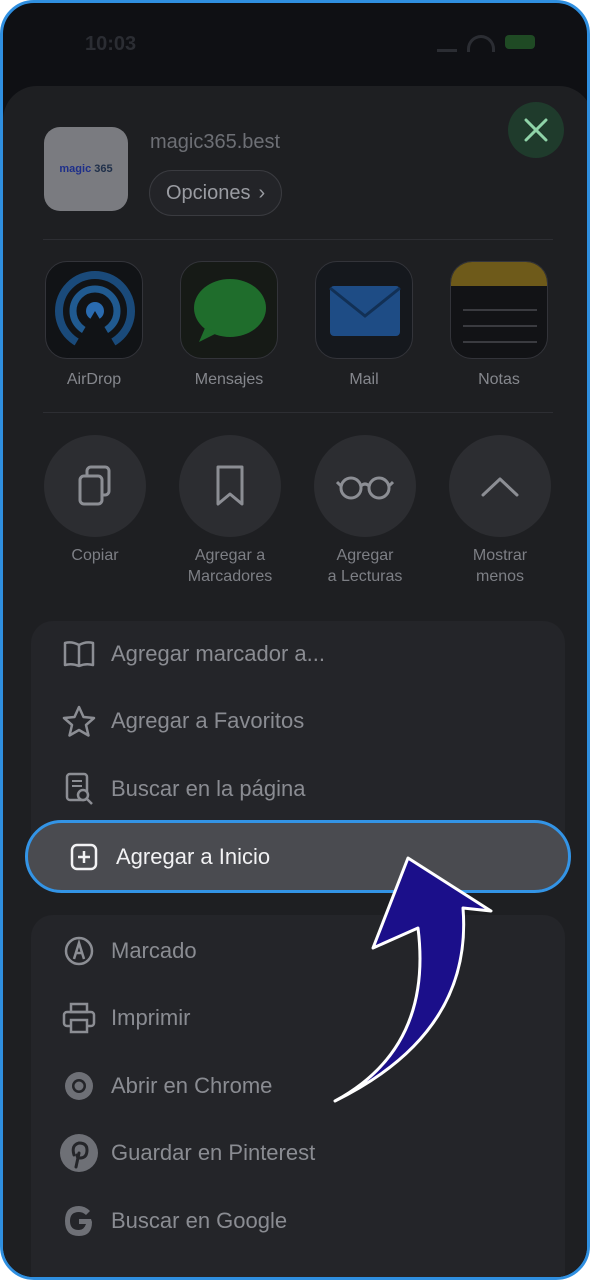  I want to click on wifi-icon, so click(481, 43).